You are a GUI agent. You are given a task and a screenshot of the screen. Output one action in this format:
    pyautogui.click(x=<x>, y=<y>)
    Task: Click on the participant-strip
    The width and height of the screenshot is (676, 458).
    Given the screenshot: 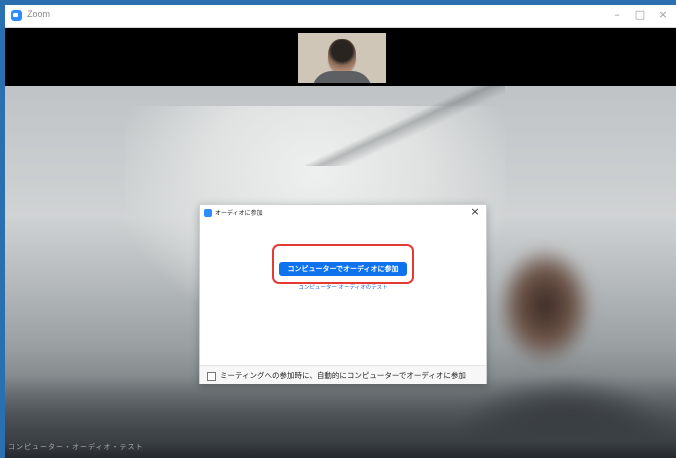 What is the action you would take?
    pyautogui.click(x=340, y=57)
    